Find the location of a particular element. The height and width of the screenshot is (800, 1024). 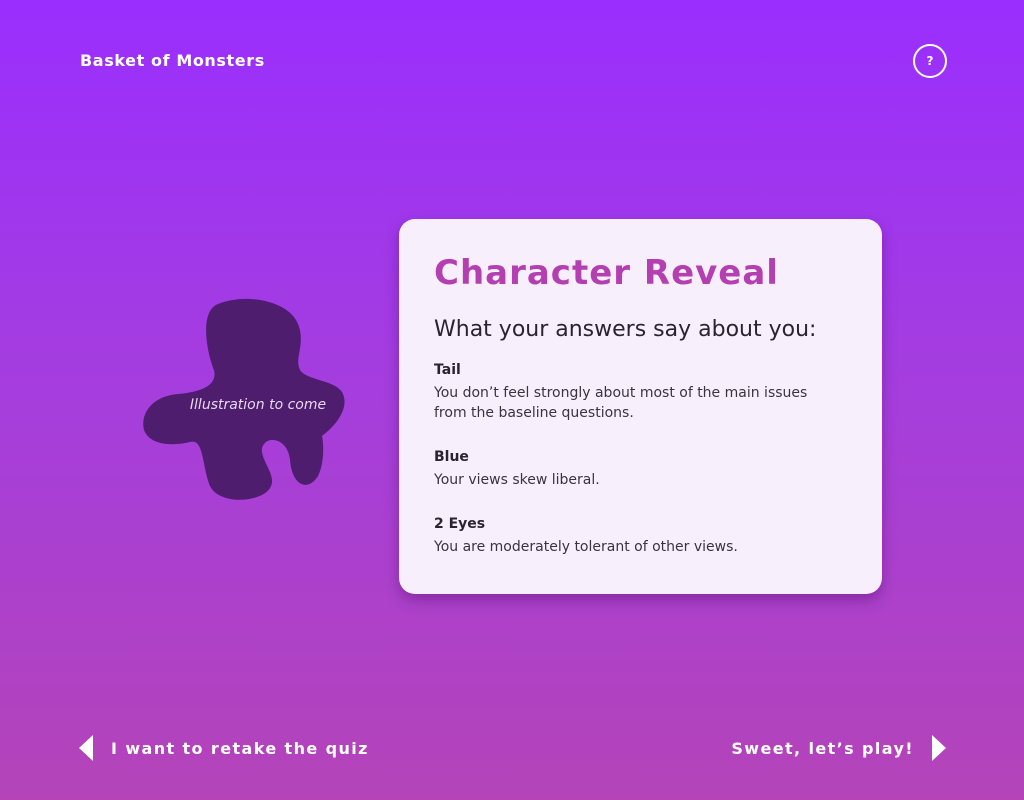

card-title: Character Reveal is located at coordinates (606, 273).